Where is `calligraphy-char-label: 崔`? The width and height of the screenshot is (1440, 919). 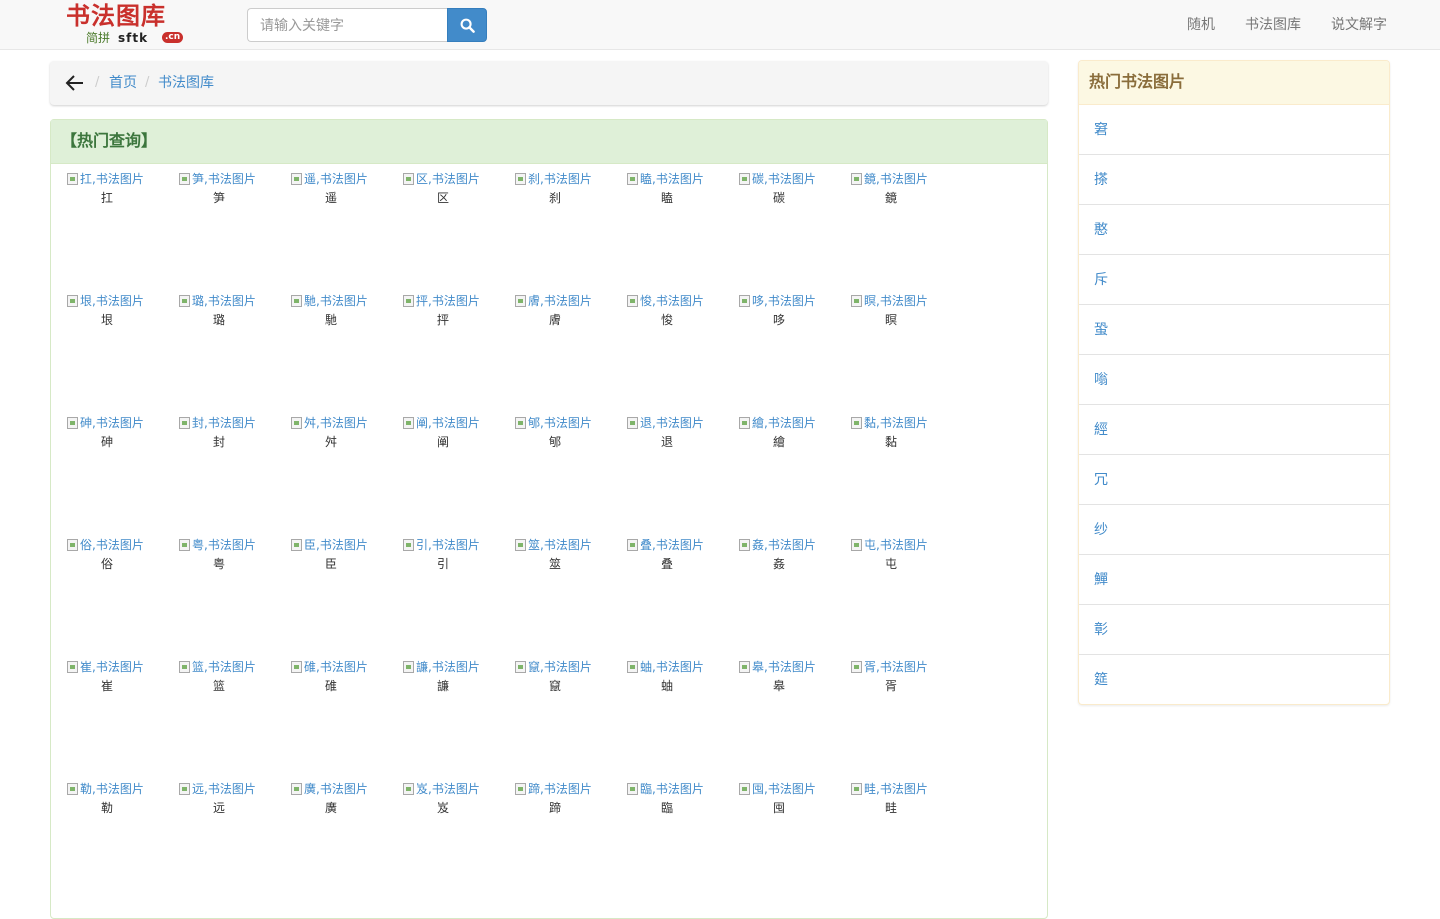 calligraphy-char-label: 崔 is located at coordinates (107, 686).